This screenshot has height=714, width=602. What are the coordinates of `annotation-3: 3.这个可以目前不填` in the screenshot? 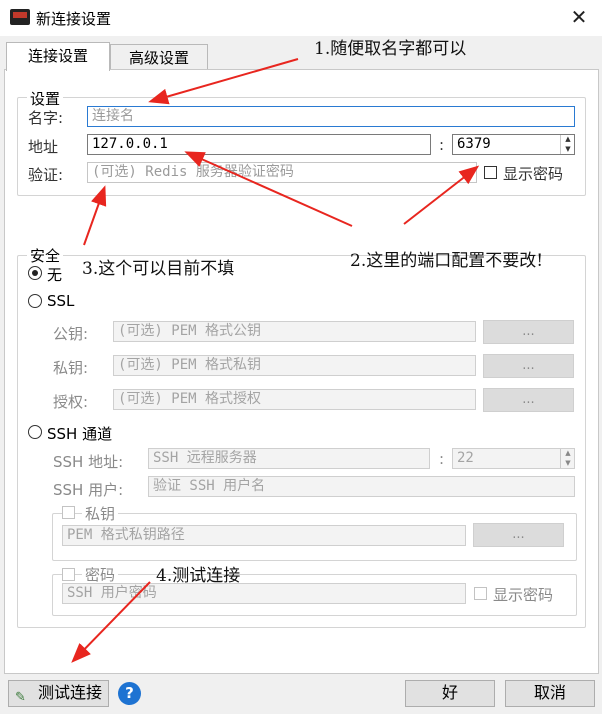 It's located at (158, 269).